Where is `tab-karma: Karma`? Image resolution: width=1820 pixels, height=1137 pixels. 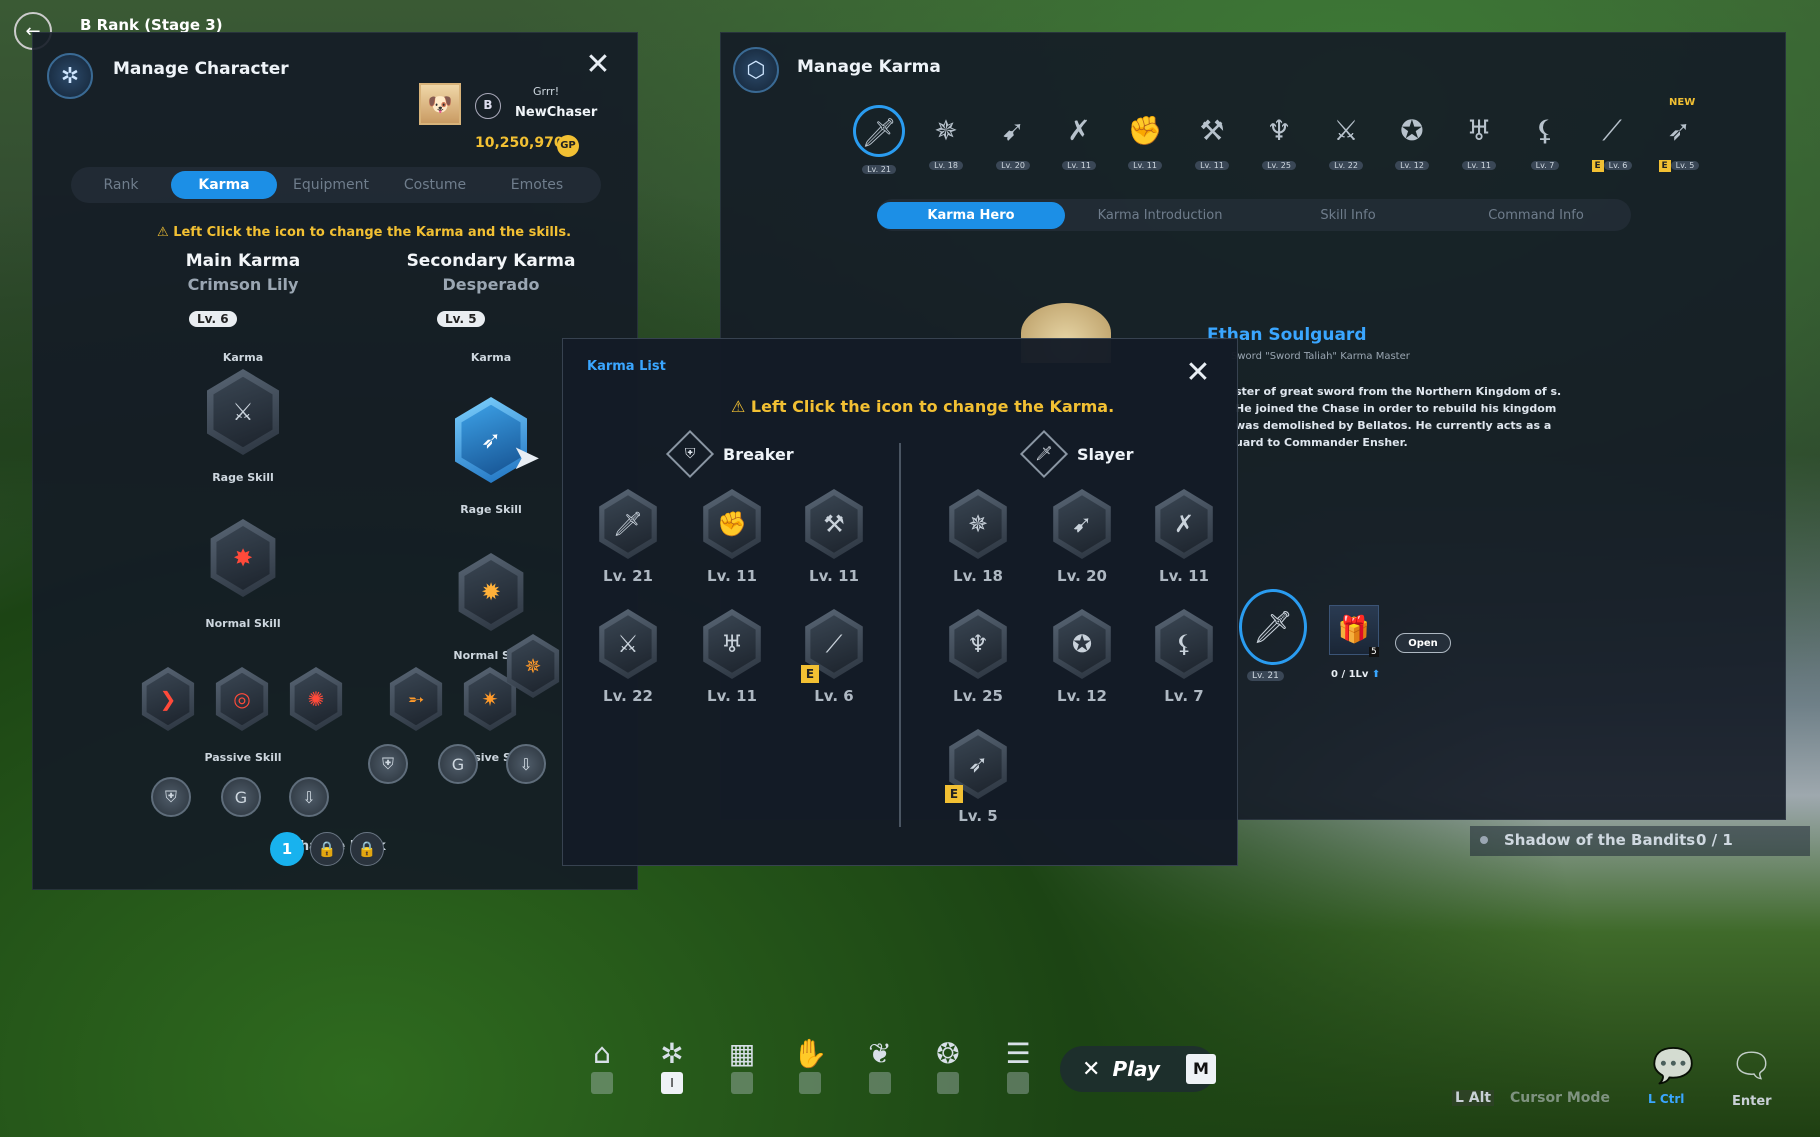
tab-karma: Karma is located at coordinates (224, 185).